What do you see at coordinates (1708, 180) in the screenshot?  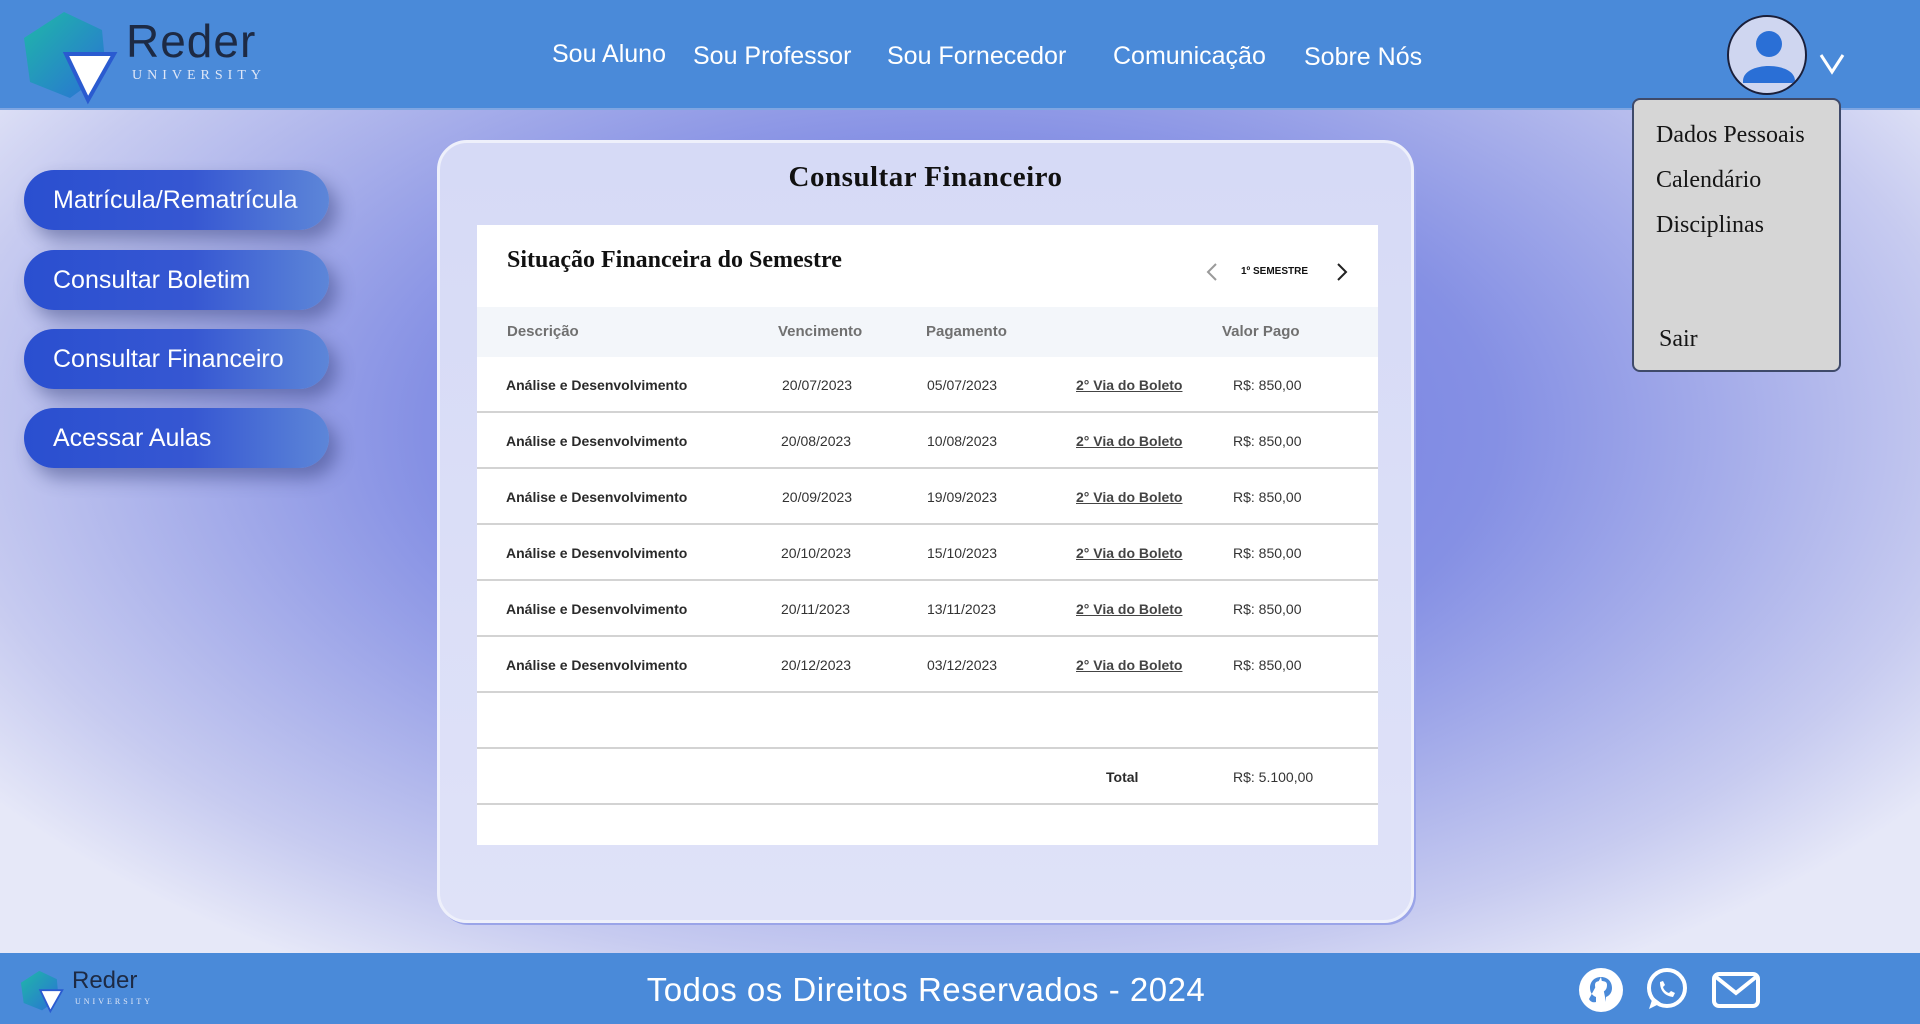 I see `menu-item-calendario: Calendário` at bounding box center [1708, 180].